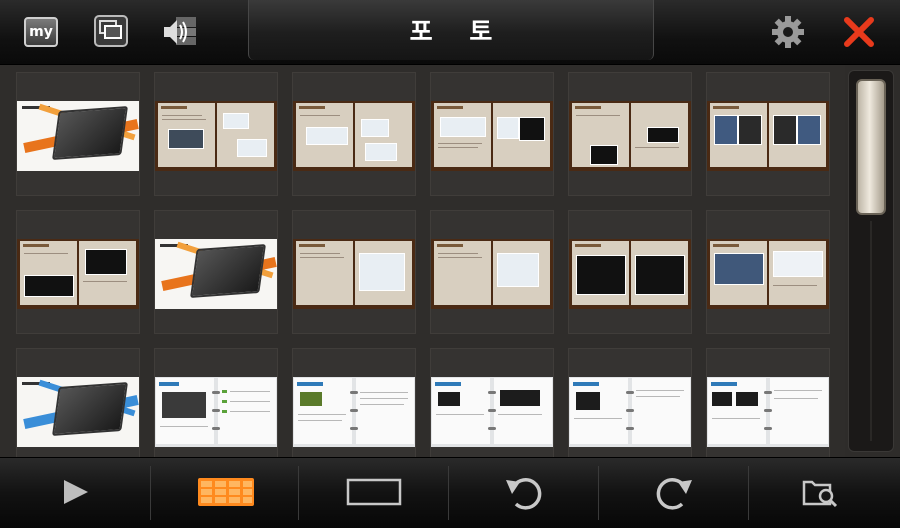  I want to click on single-view-icon, so click(374, 492).